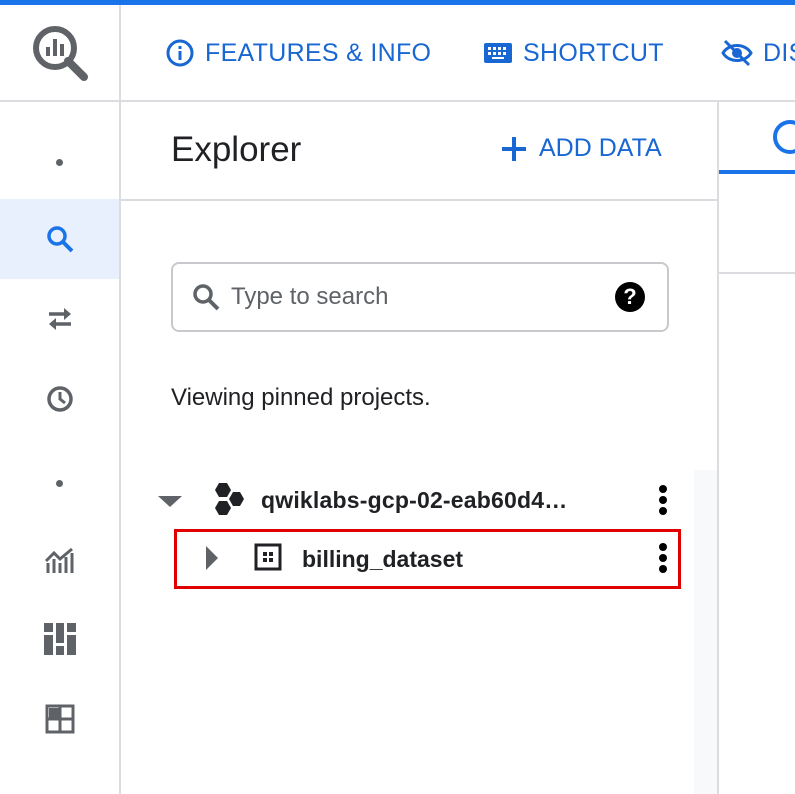 The width and height of the screenshot is (795, 794). What do you see at coordinates (236, 149) in the screenshot?
I see `explorer-title: Explorer` at bounding box center [236, 149].